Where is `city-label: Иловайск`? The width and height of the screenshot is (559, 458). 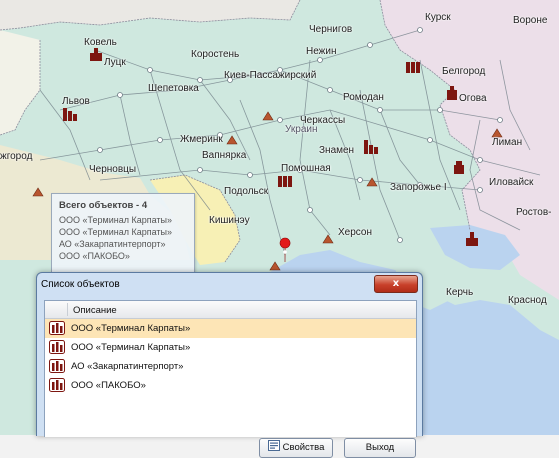 city-label: Иловайск is located at coordinates (511, 182).